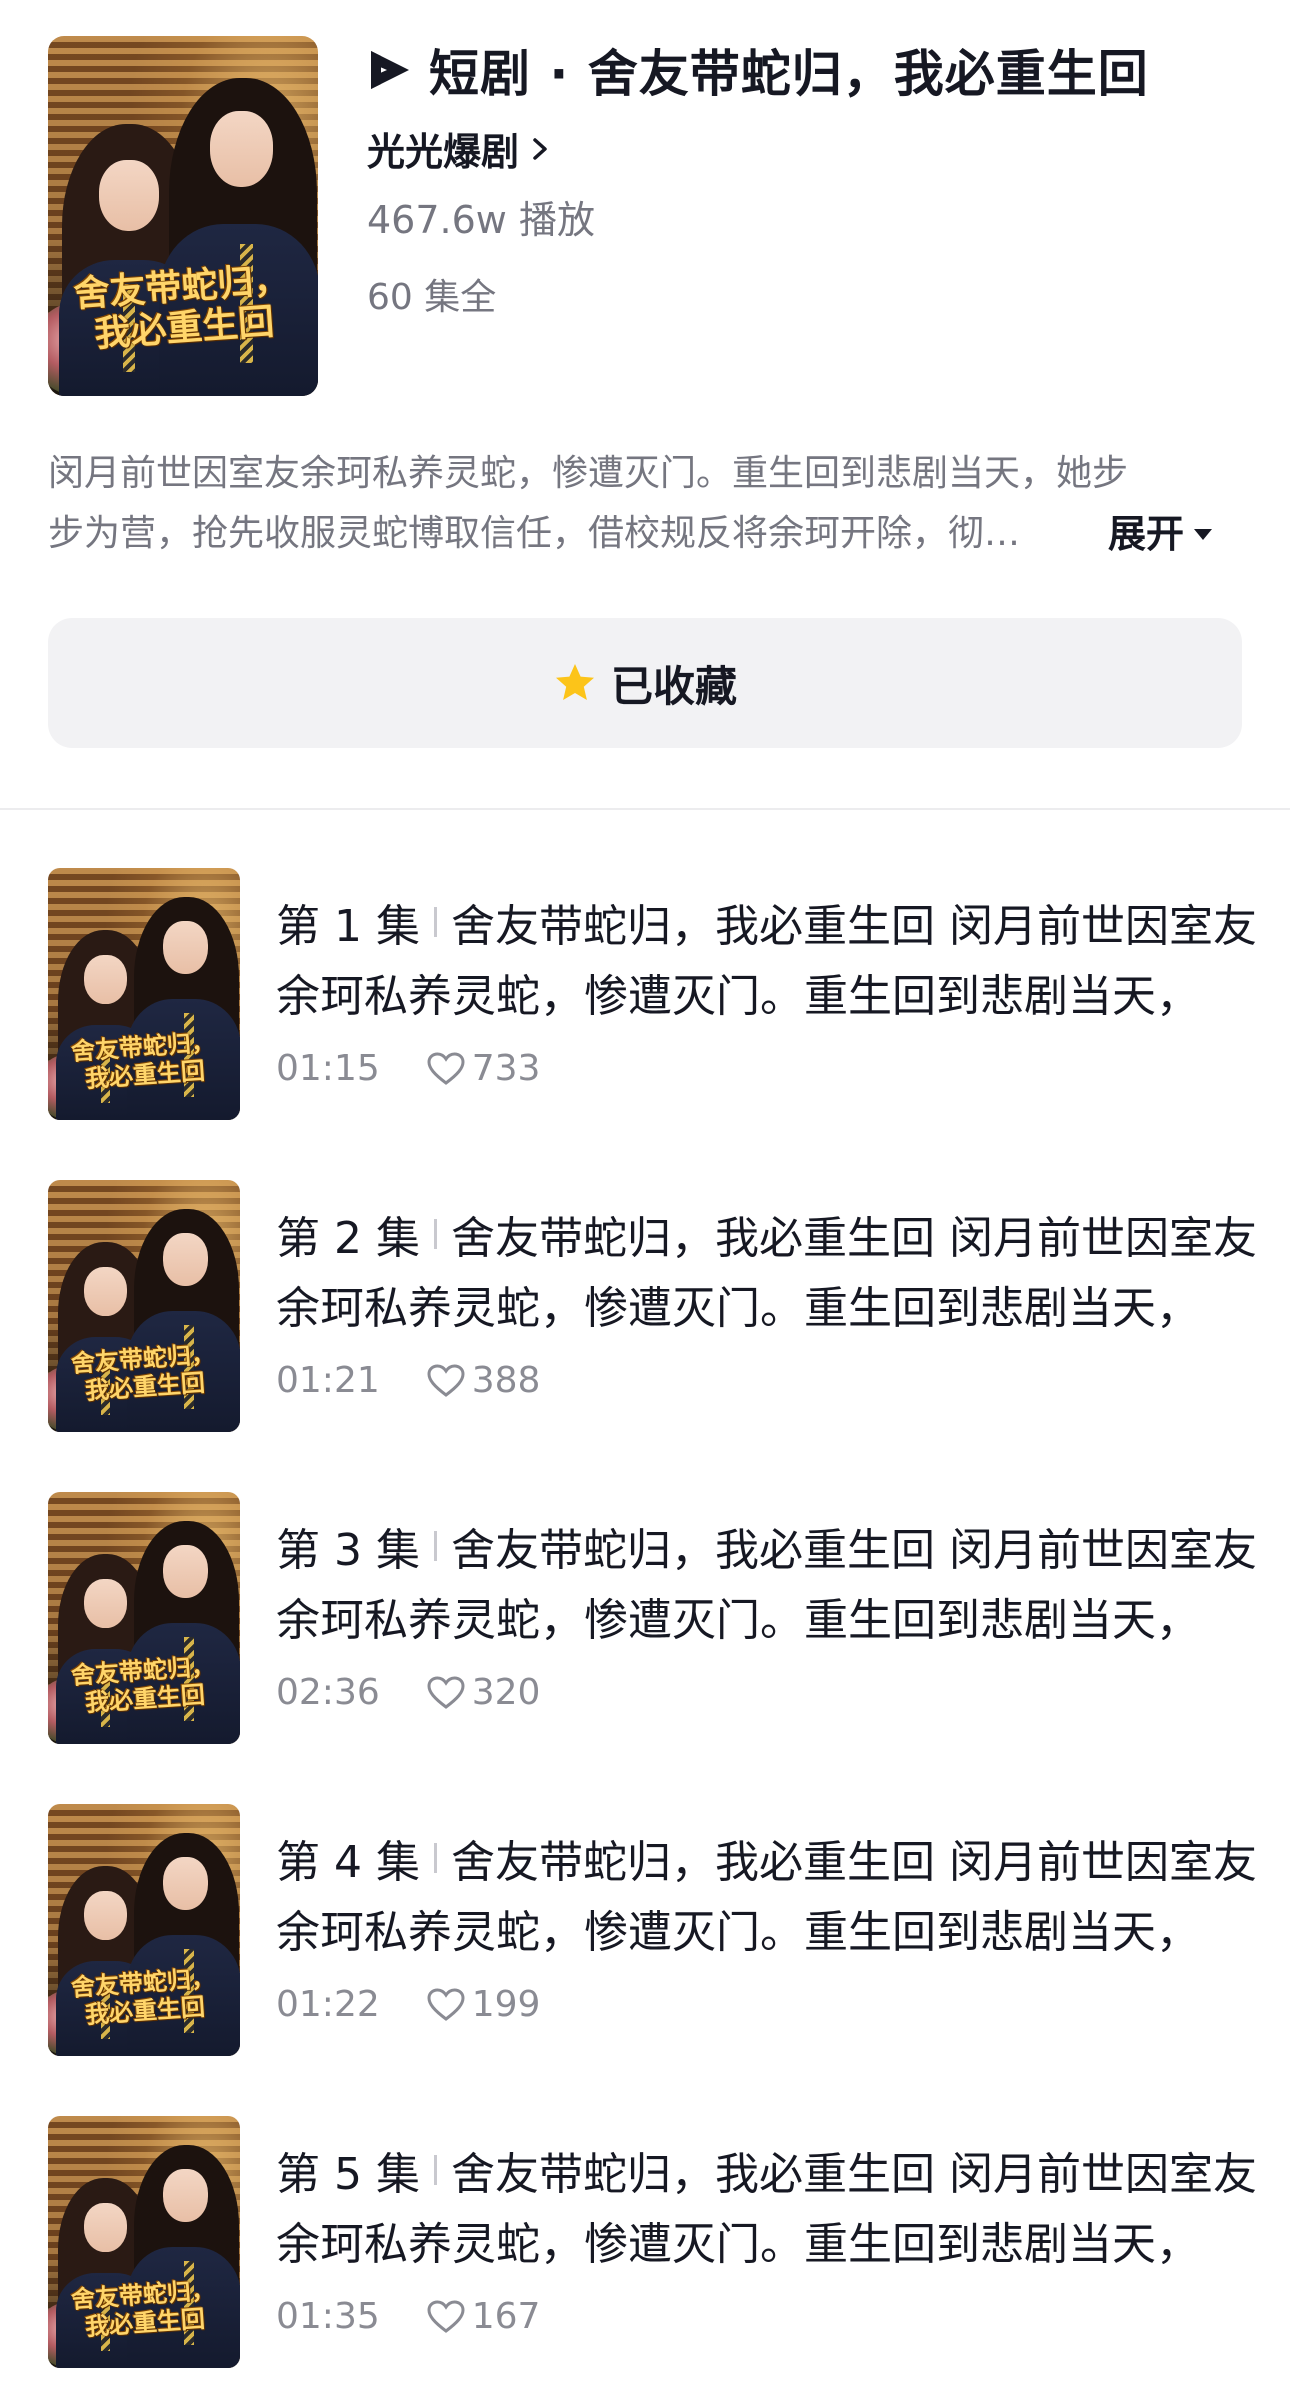 This screenshot has width=1290, height=2385. Describe the element at coordinates (673, 686) in the screenshot. I see `favorite-label: 已收藏` at that location.